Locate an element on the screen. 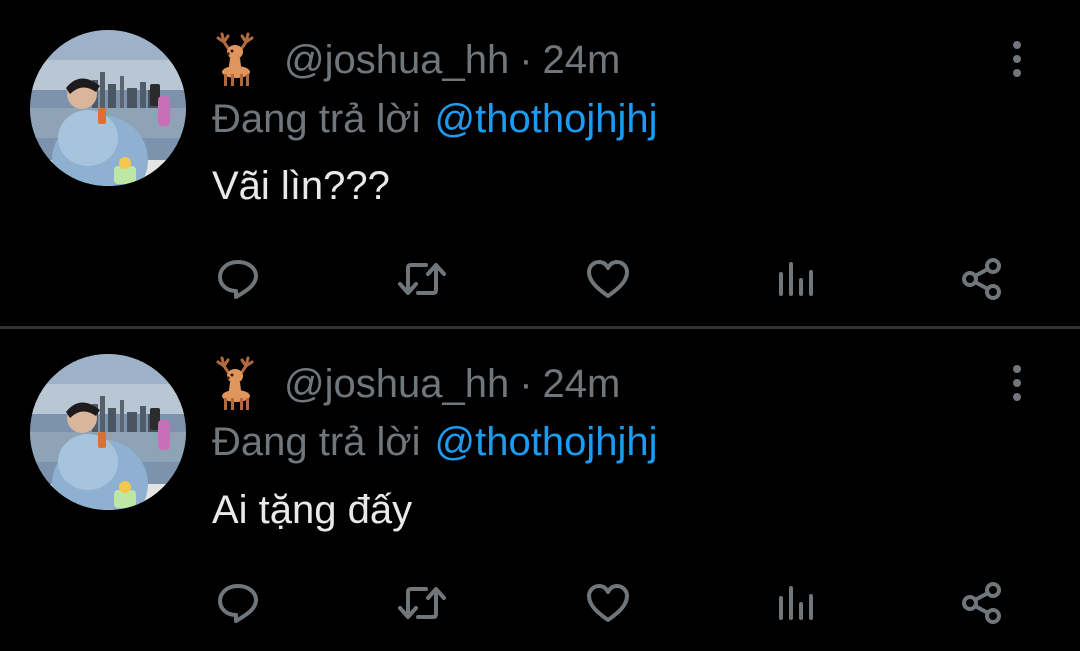 The image size is (1080, 651). tweet-text: Vãi lìn??? is located at coordinates (301, 186).